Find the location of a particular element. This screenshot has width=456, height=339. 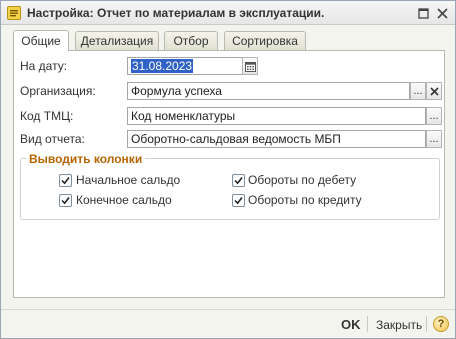

calendar-icon is located at coordinates (250, 66).